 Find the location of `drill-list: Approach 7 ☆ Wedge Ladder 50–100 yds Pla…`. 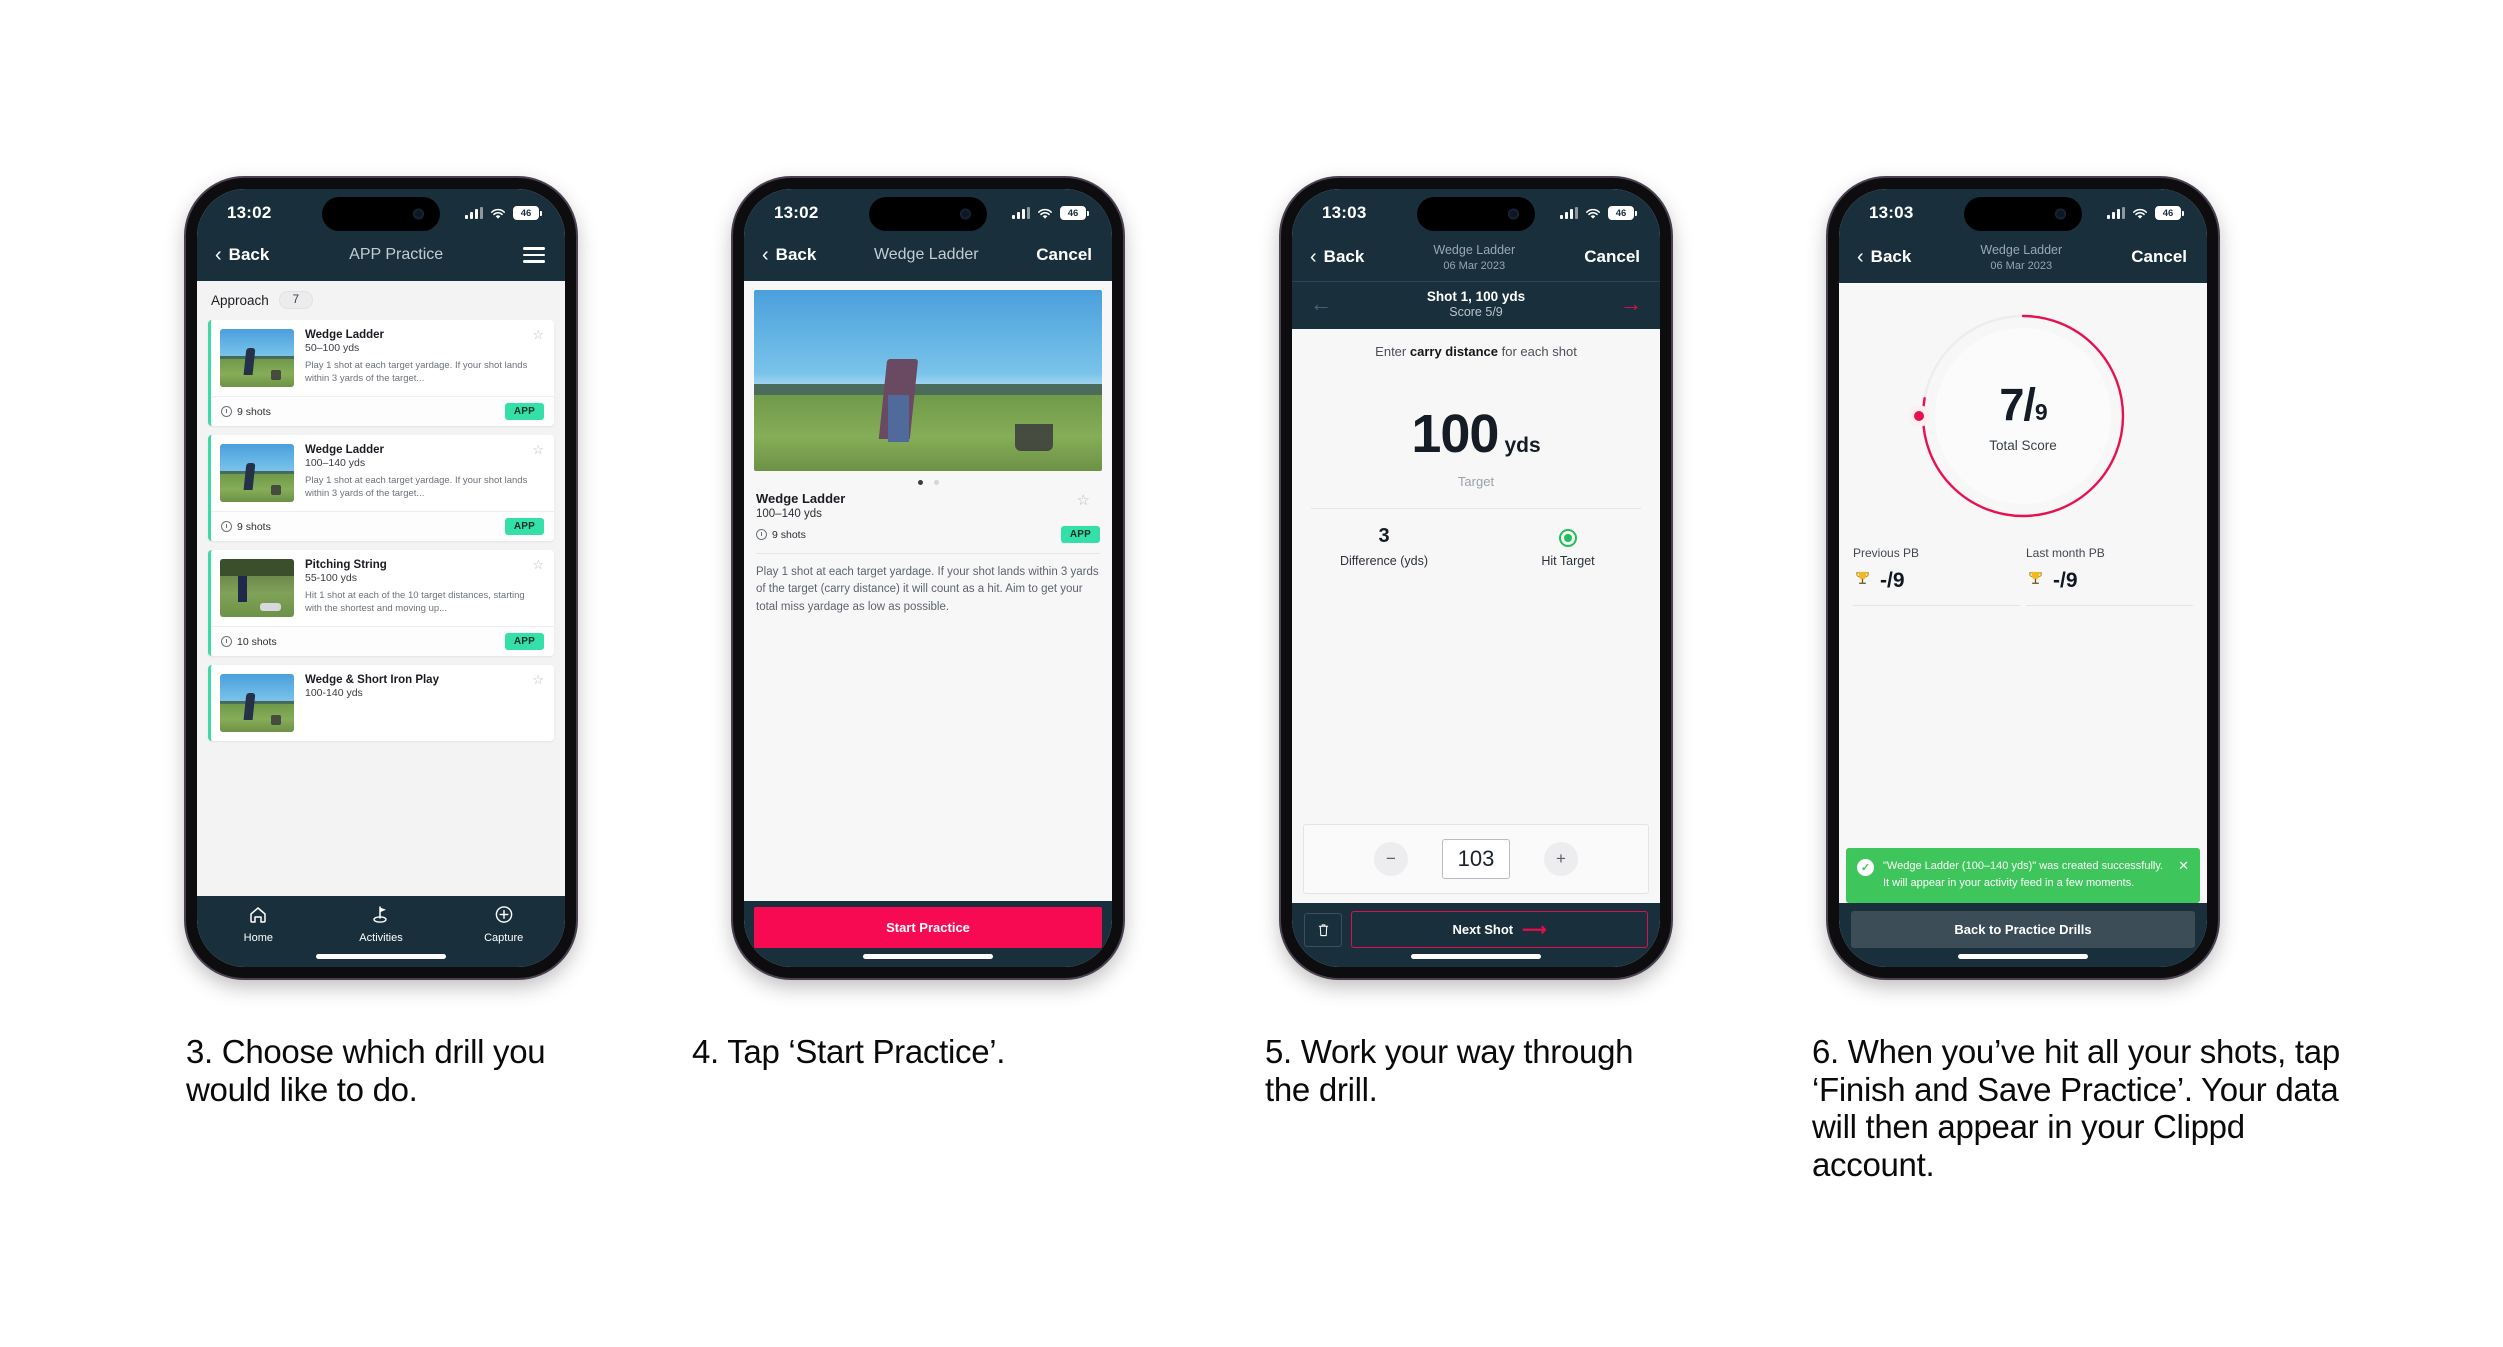

drill-list: Approach 7 ☆ Wedge Ladder 50–100 yds Pla… is located at coordinates (381, 588).